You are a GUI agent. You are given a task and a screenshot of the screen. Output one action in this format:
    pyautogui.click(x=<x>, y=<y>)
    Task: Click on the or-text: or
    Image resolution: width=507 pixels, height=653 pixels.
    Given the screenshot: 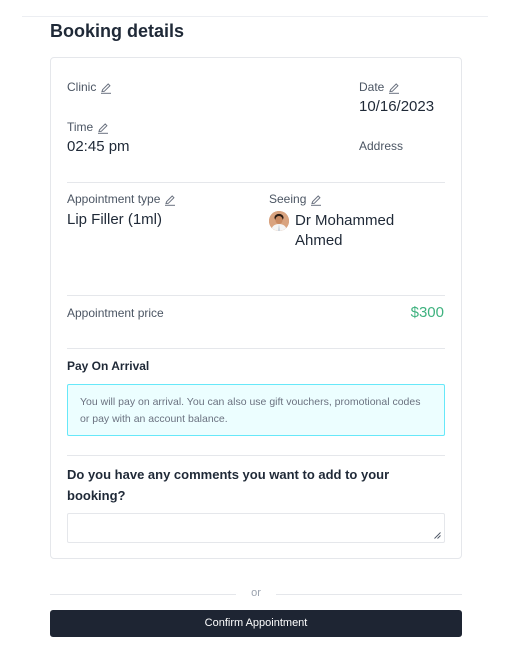 What is the action you would take?
    pyautogui.click(x=256, y=593)
    